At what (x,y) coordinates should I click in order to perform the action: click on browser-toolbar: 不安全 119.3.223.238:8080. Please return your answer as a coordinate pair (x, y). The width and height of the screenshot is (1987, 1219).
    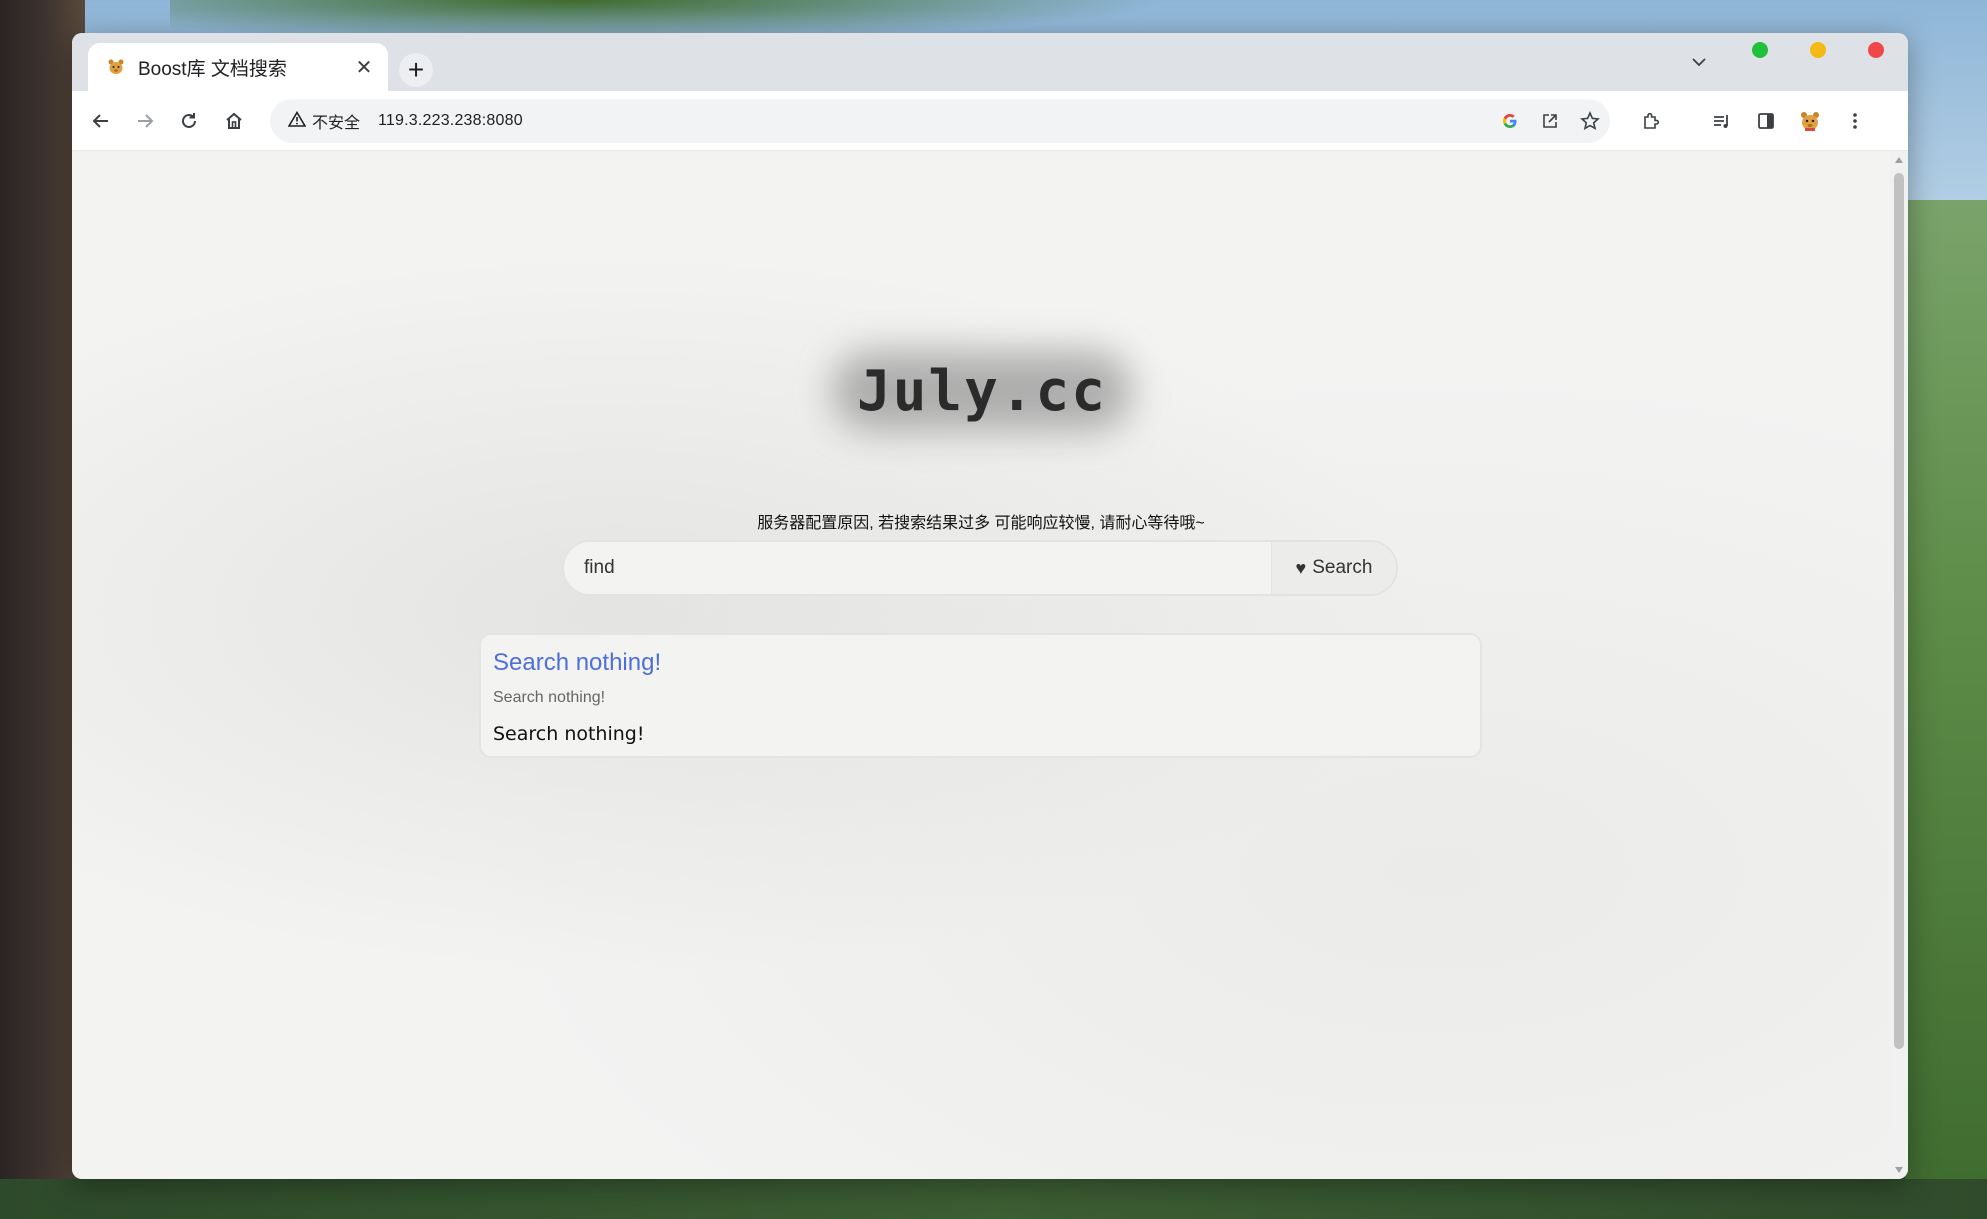
    Looking at the image, I should click on (990, 121).